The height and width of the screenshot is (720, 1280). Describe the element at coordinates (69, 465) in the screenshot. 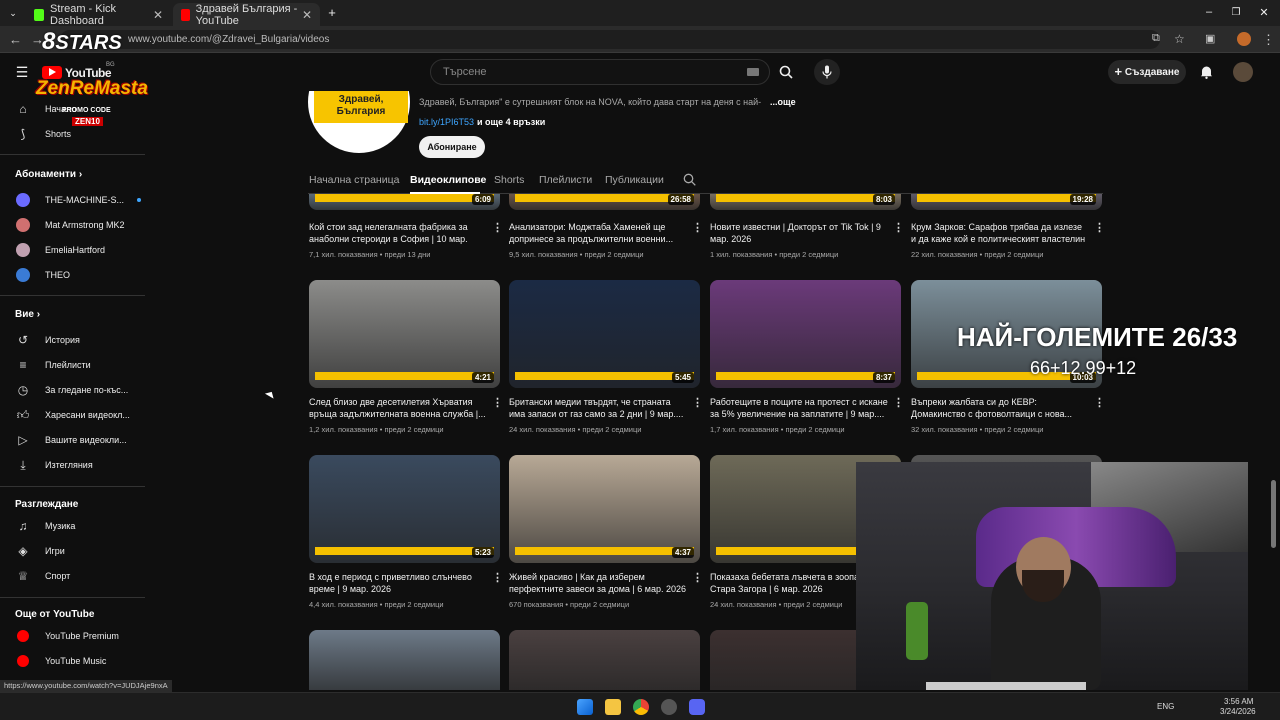

I see `sidebar-item-label: Изтегляния` at that location.